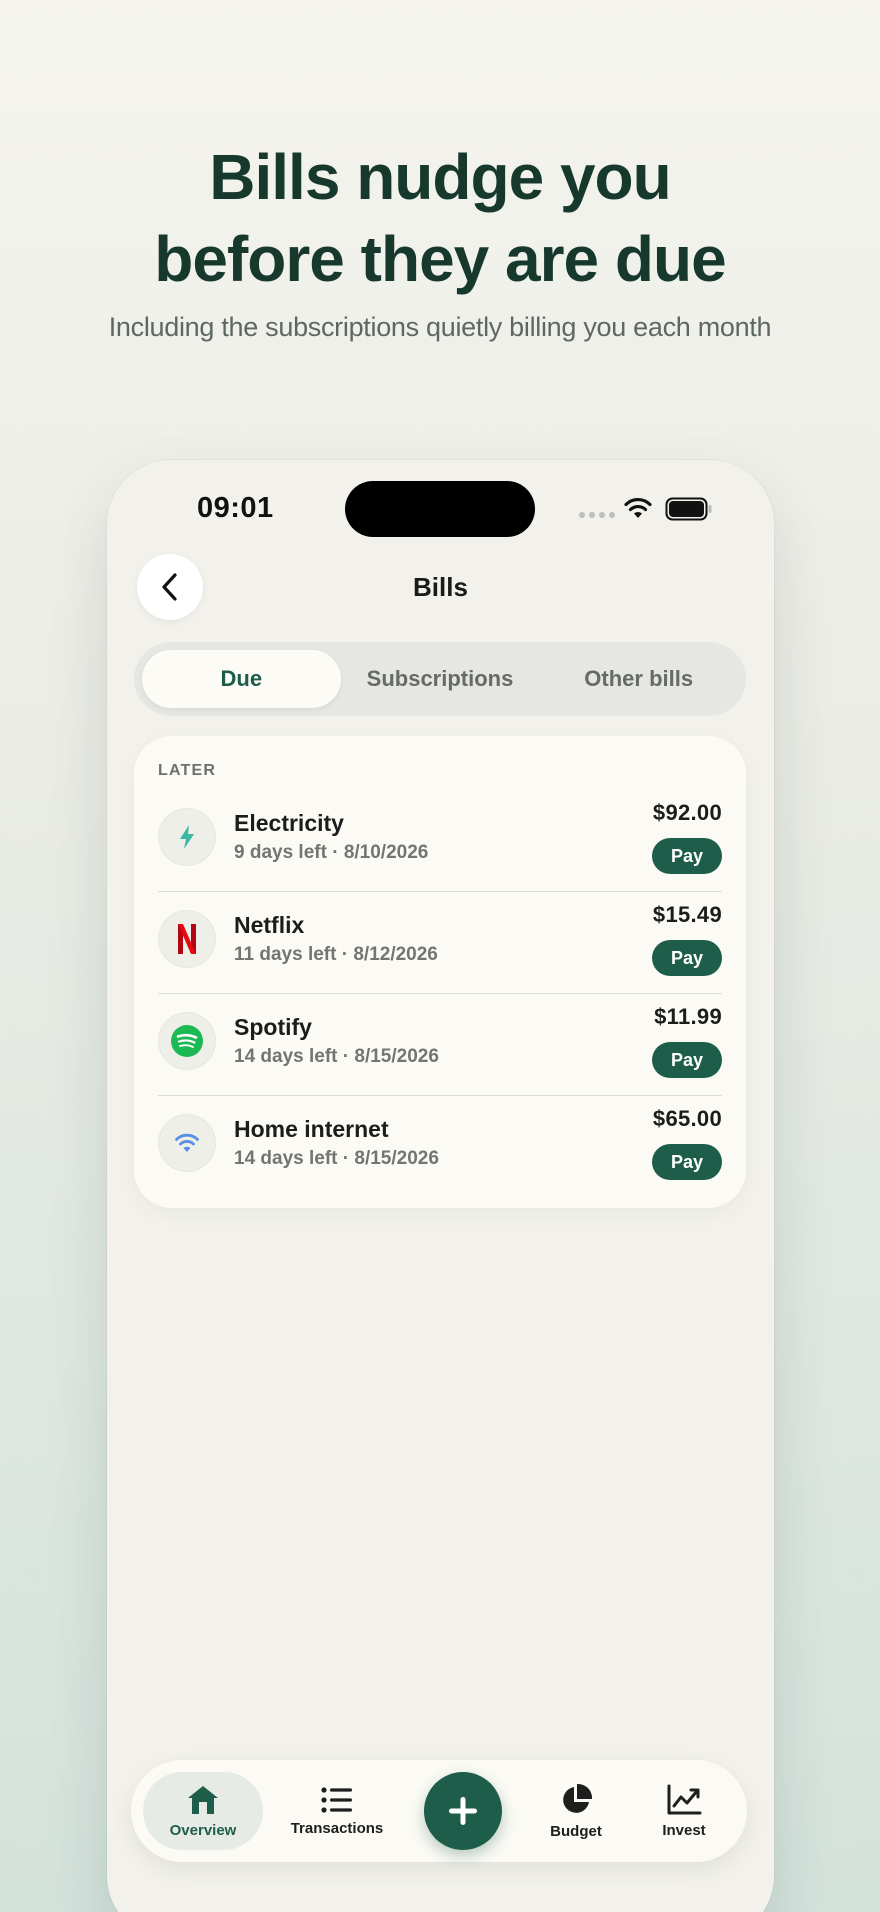  What do you see at coordinates (336, 954) in the screenshot?
I see `bill-due-info: 11 days left · 8/12/2026` at bounding box center [336, 954].